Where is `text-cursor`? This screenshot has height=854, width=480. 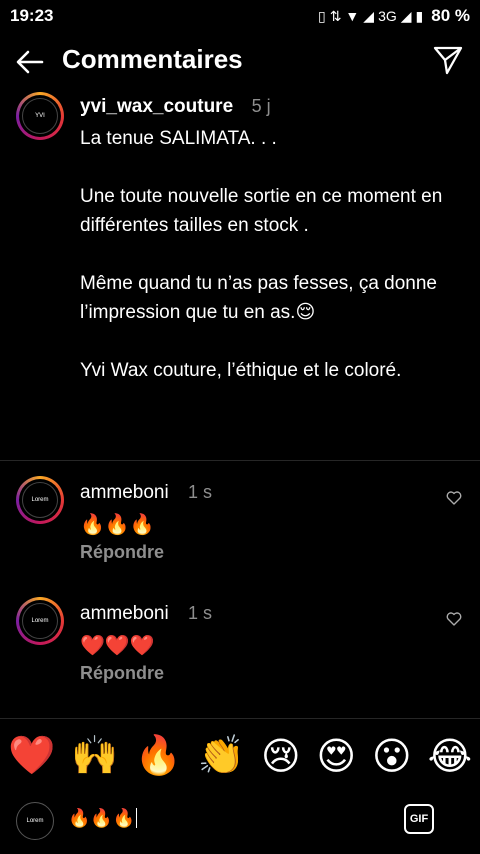
text-cursor is located at coordinates (137, 818).